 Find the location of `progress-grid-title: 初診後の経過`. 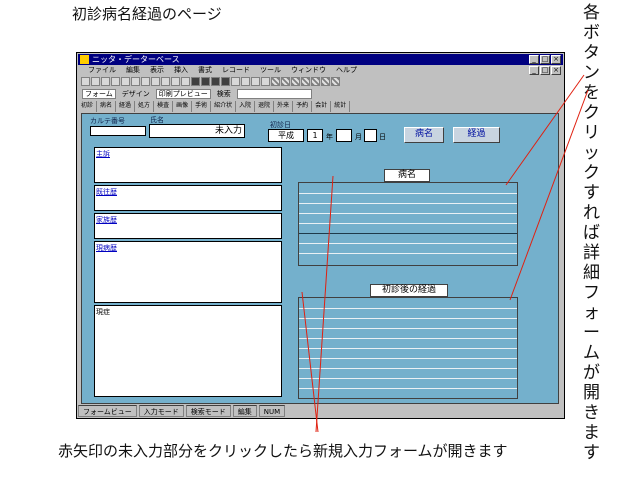

progress-grid-title: 初診後の経過 is located at coordinates (409, 290).